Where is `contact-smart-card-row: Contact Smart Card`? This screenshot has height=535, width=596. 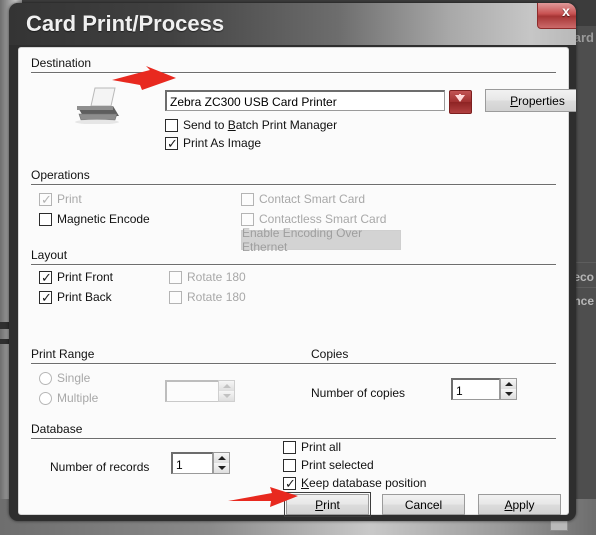 contact-smart-card-row: Contact Smart Card is located at coordinates (303, 199).